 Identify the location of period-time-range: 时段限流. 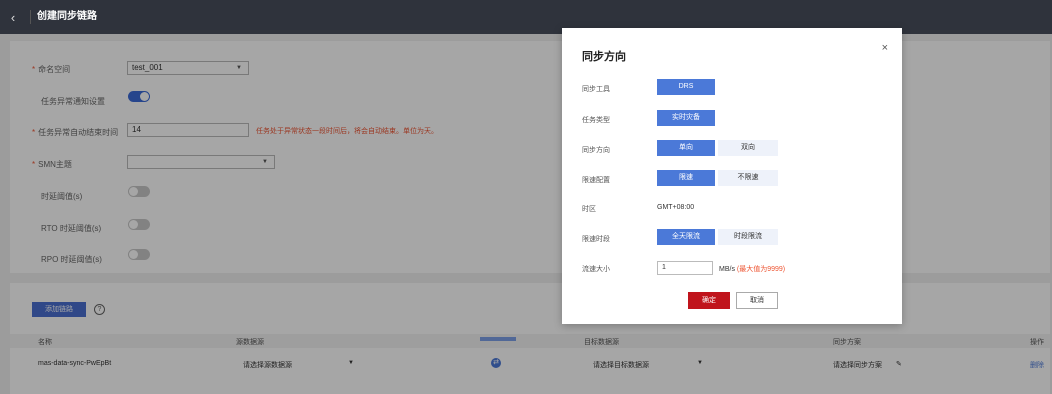
(748, 237).